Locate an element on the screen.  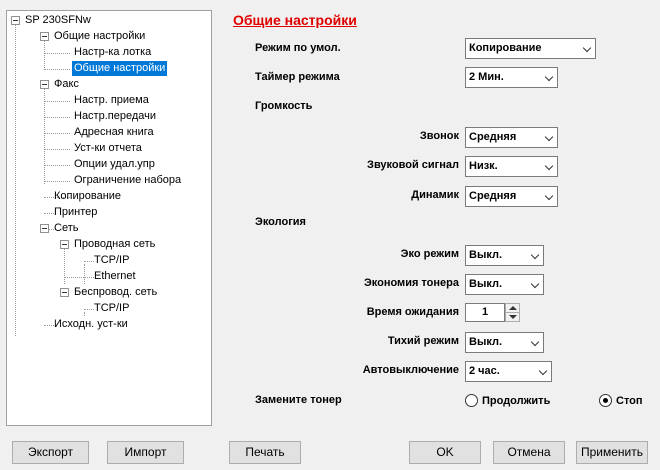
tree-item-receive: Настр. приема is located at coordinates (111, 100).